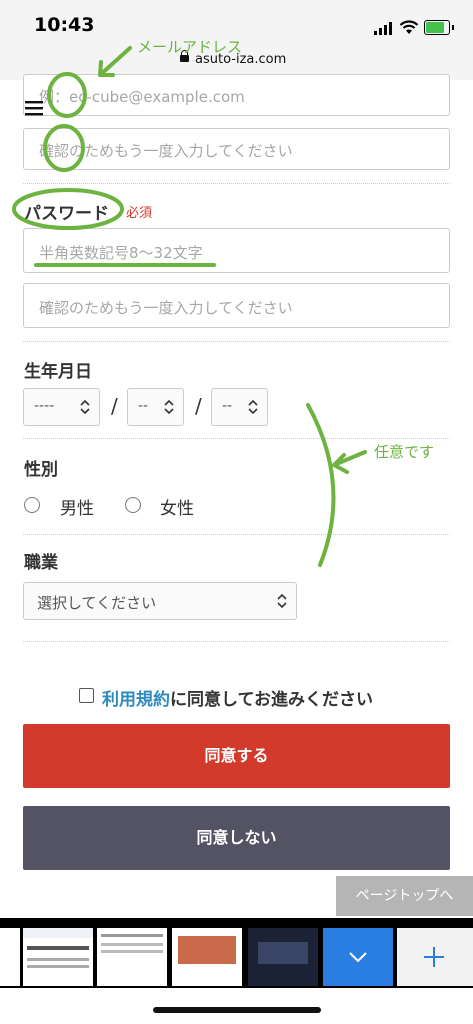  What do you see at coordinates (236, 838) in the screenshot?
I see `disagree-button: 同意しない` at bounding box center [236, 838].